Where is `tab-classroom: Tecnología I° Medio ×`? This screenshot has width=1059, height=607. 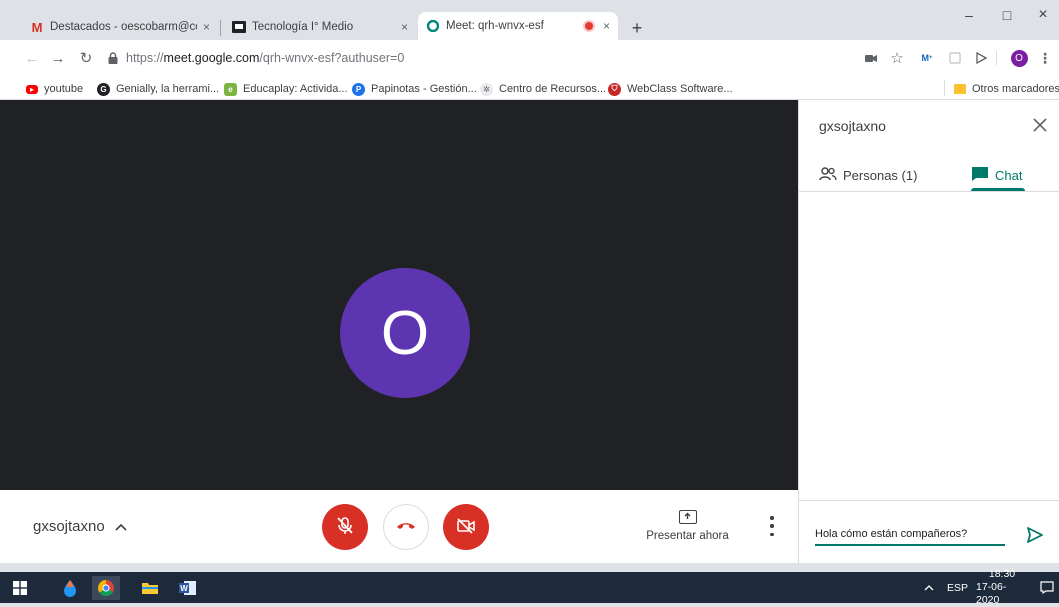
tab-classroom: Tecnología I° Medio × is located at coordinates (320, 27).